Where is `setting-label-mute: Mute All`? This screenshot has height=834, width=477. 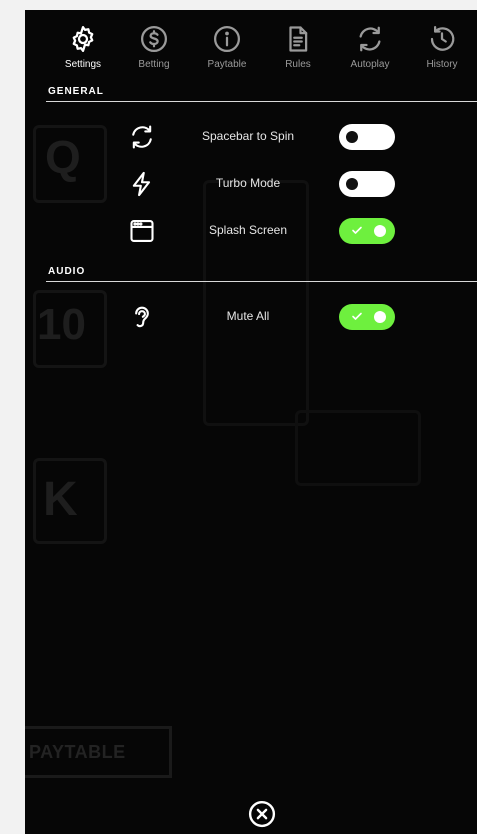
setting-label-mute: Mute All is located at coordinates (248, 316).